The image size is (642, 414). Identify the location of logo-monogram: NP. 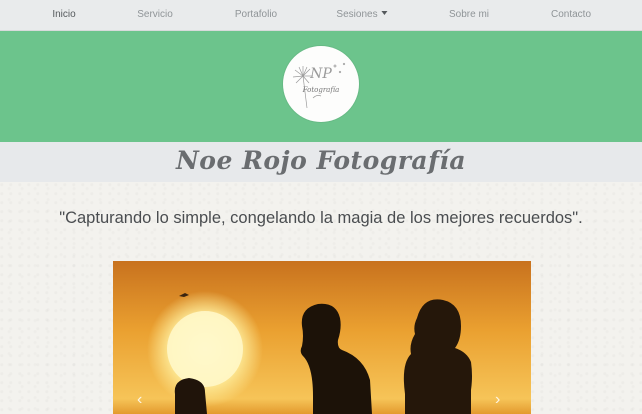
(321, 74).